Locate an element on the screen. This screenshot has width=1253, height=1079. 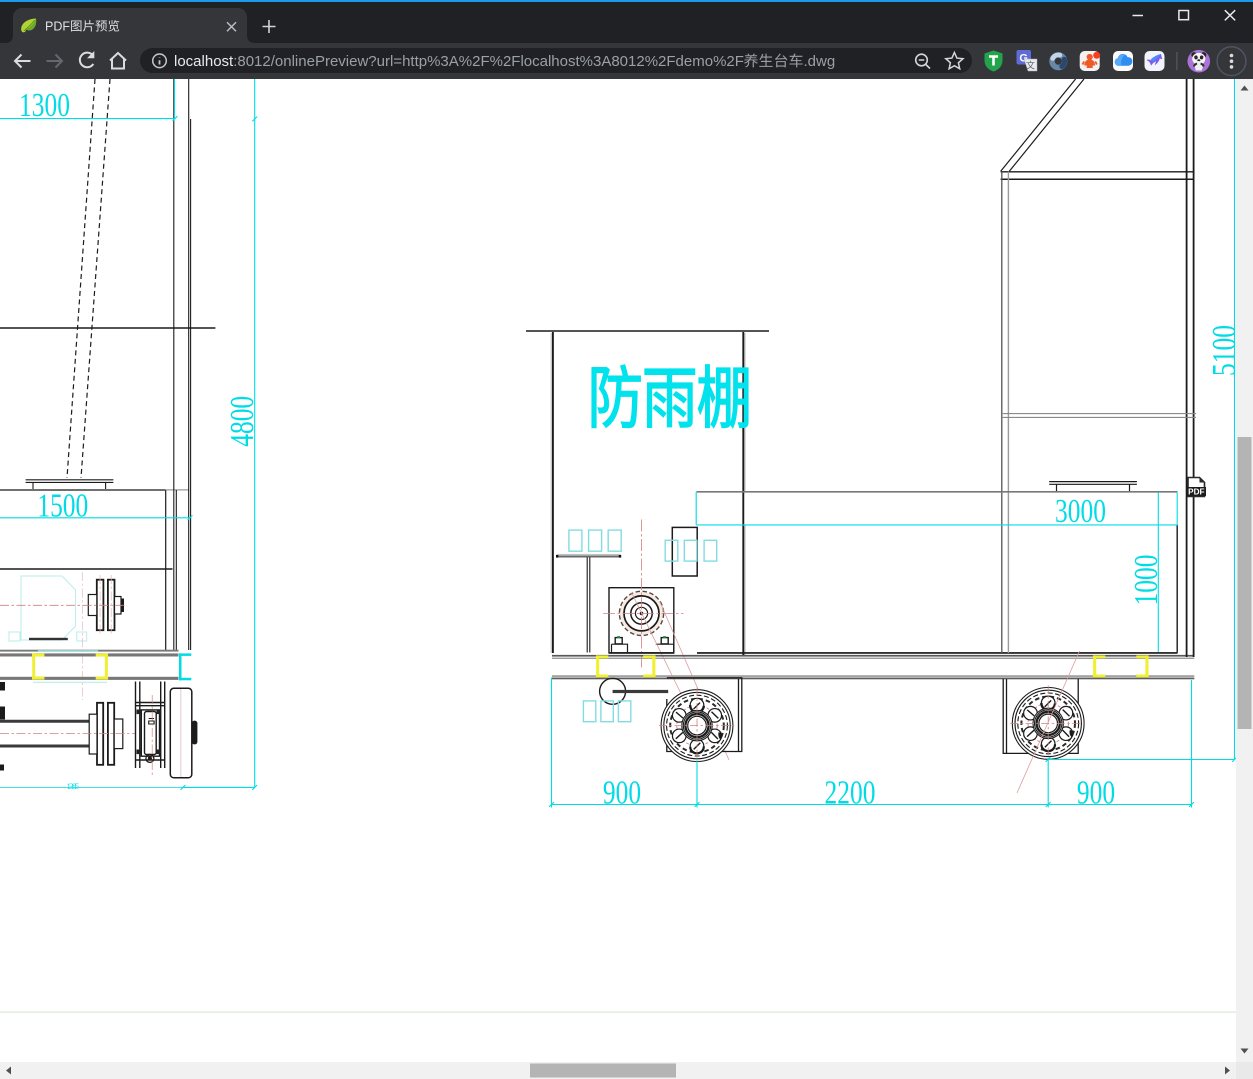
svg-text: 1000 is located at coordinates (1146, 580).